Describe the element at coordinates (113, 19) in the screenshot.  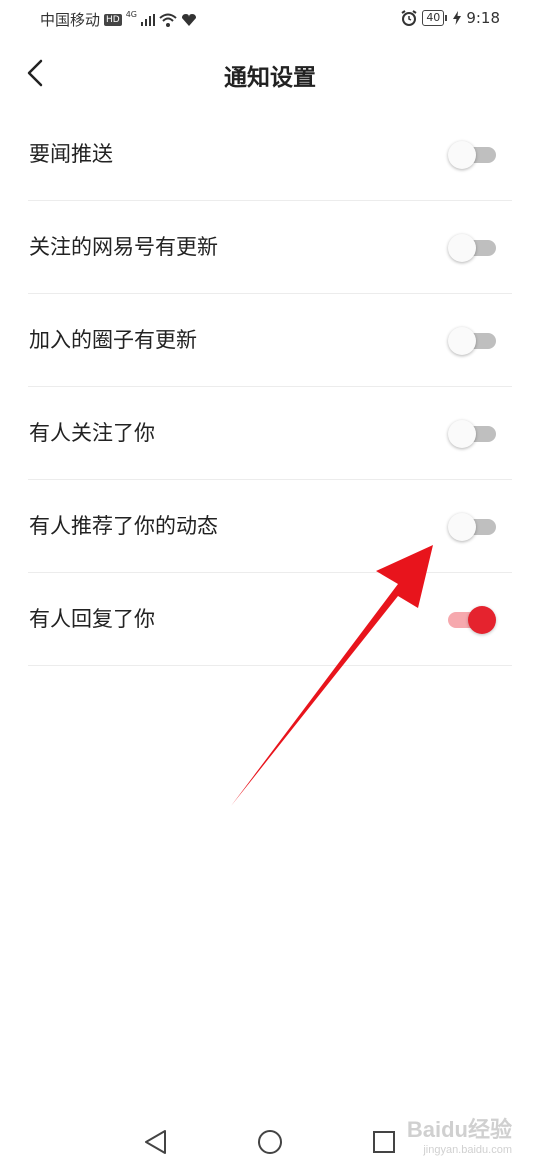
I see `hd-badge: HD` at that location.